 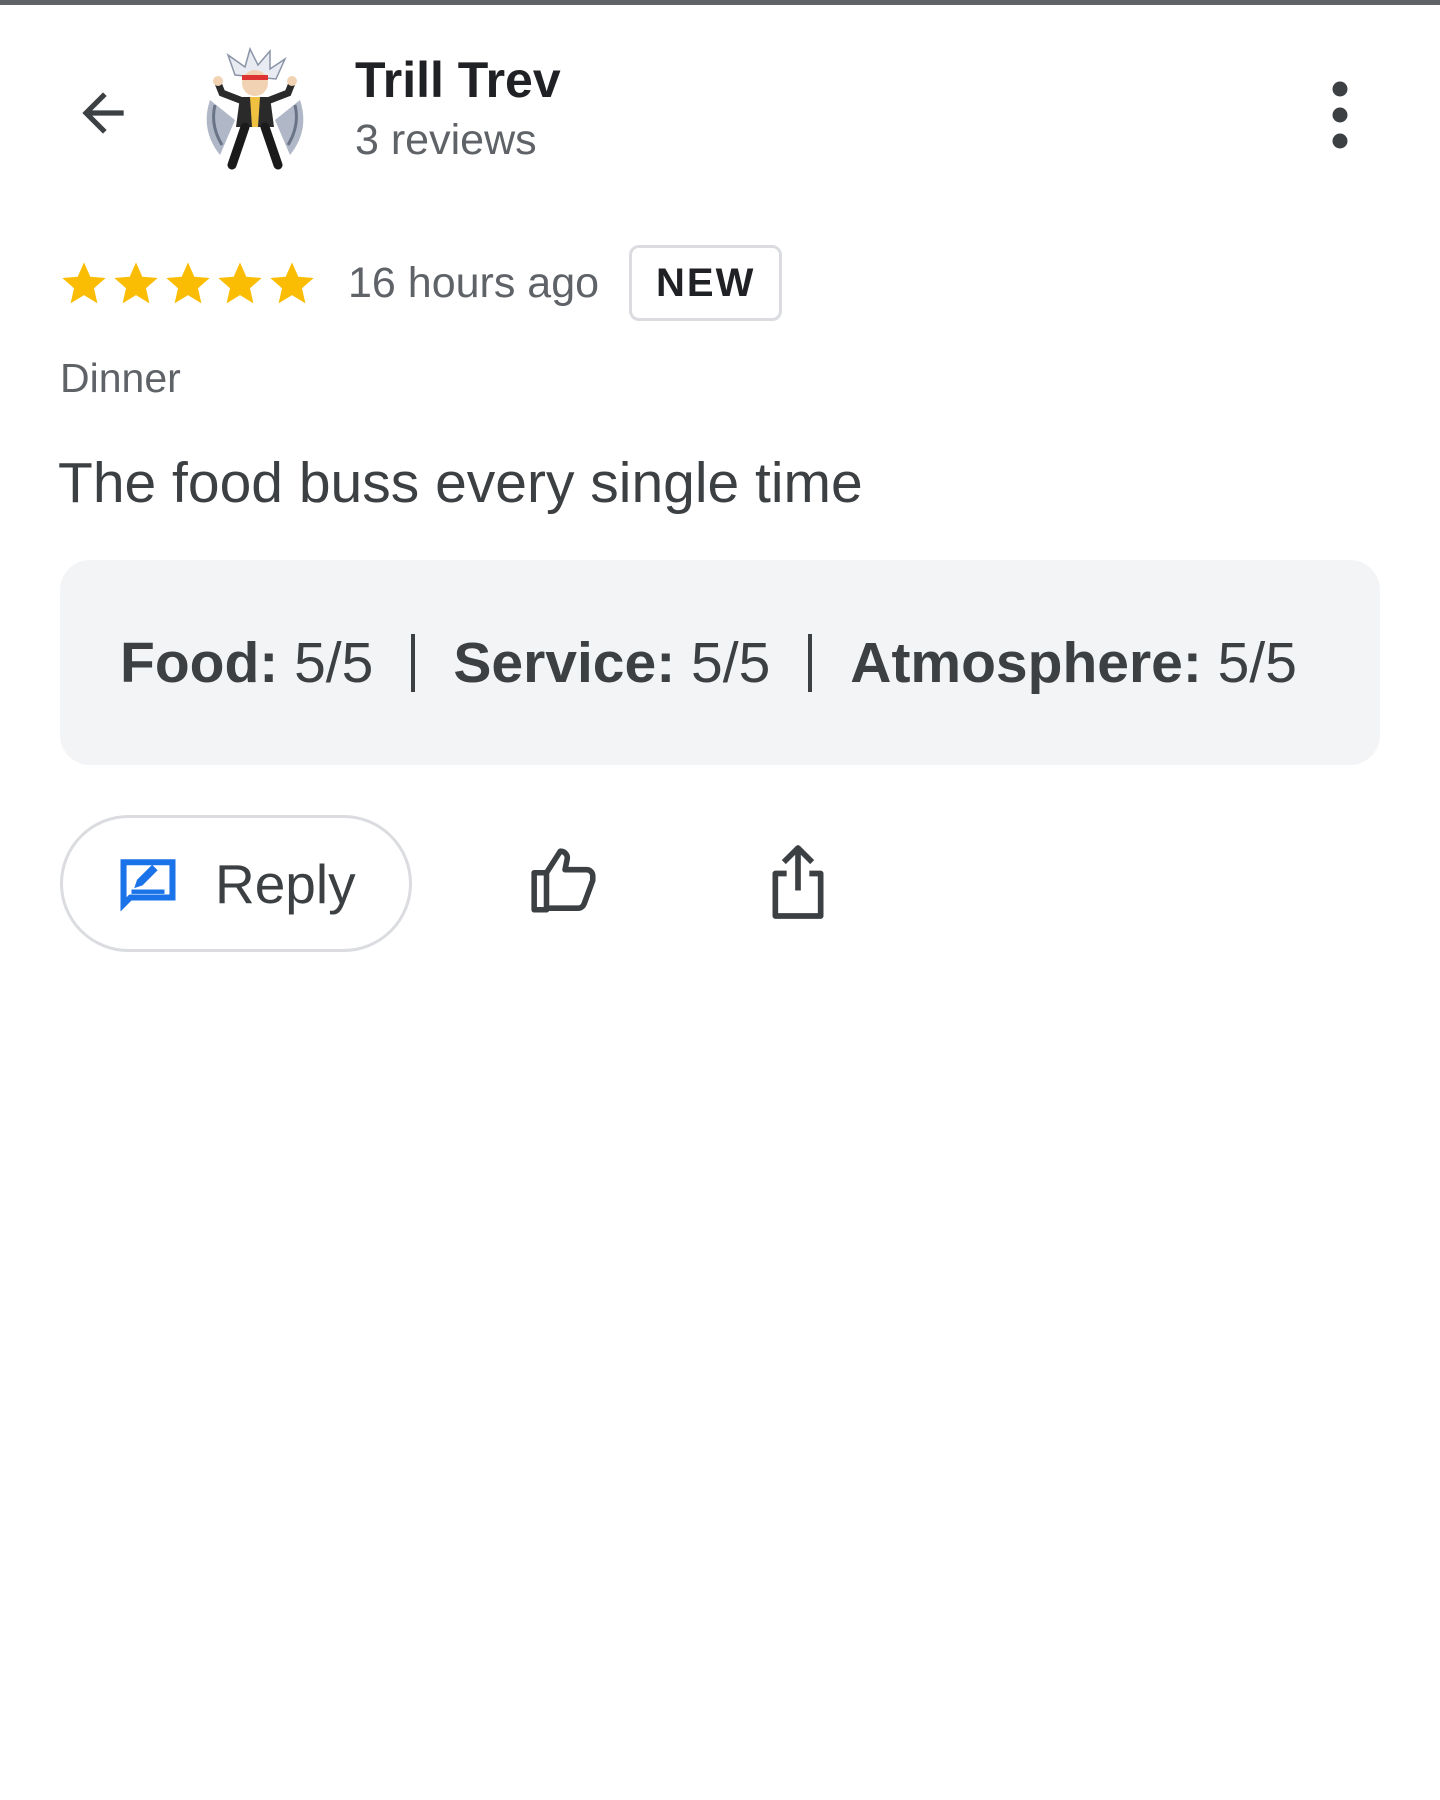 I want to click on share-icon, so click(x=798, y=882).